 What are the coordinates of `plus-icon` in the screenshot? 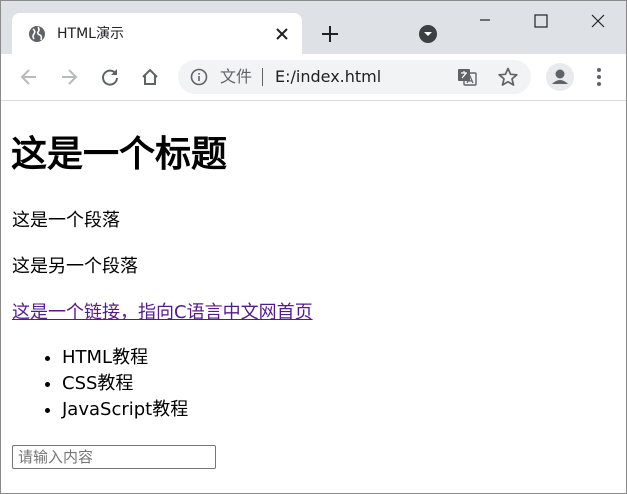 It's located at (330, 34).